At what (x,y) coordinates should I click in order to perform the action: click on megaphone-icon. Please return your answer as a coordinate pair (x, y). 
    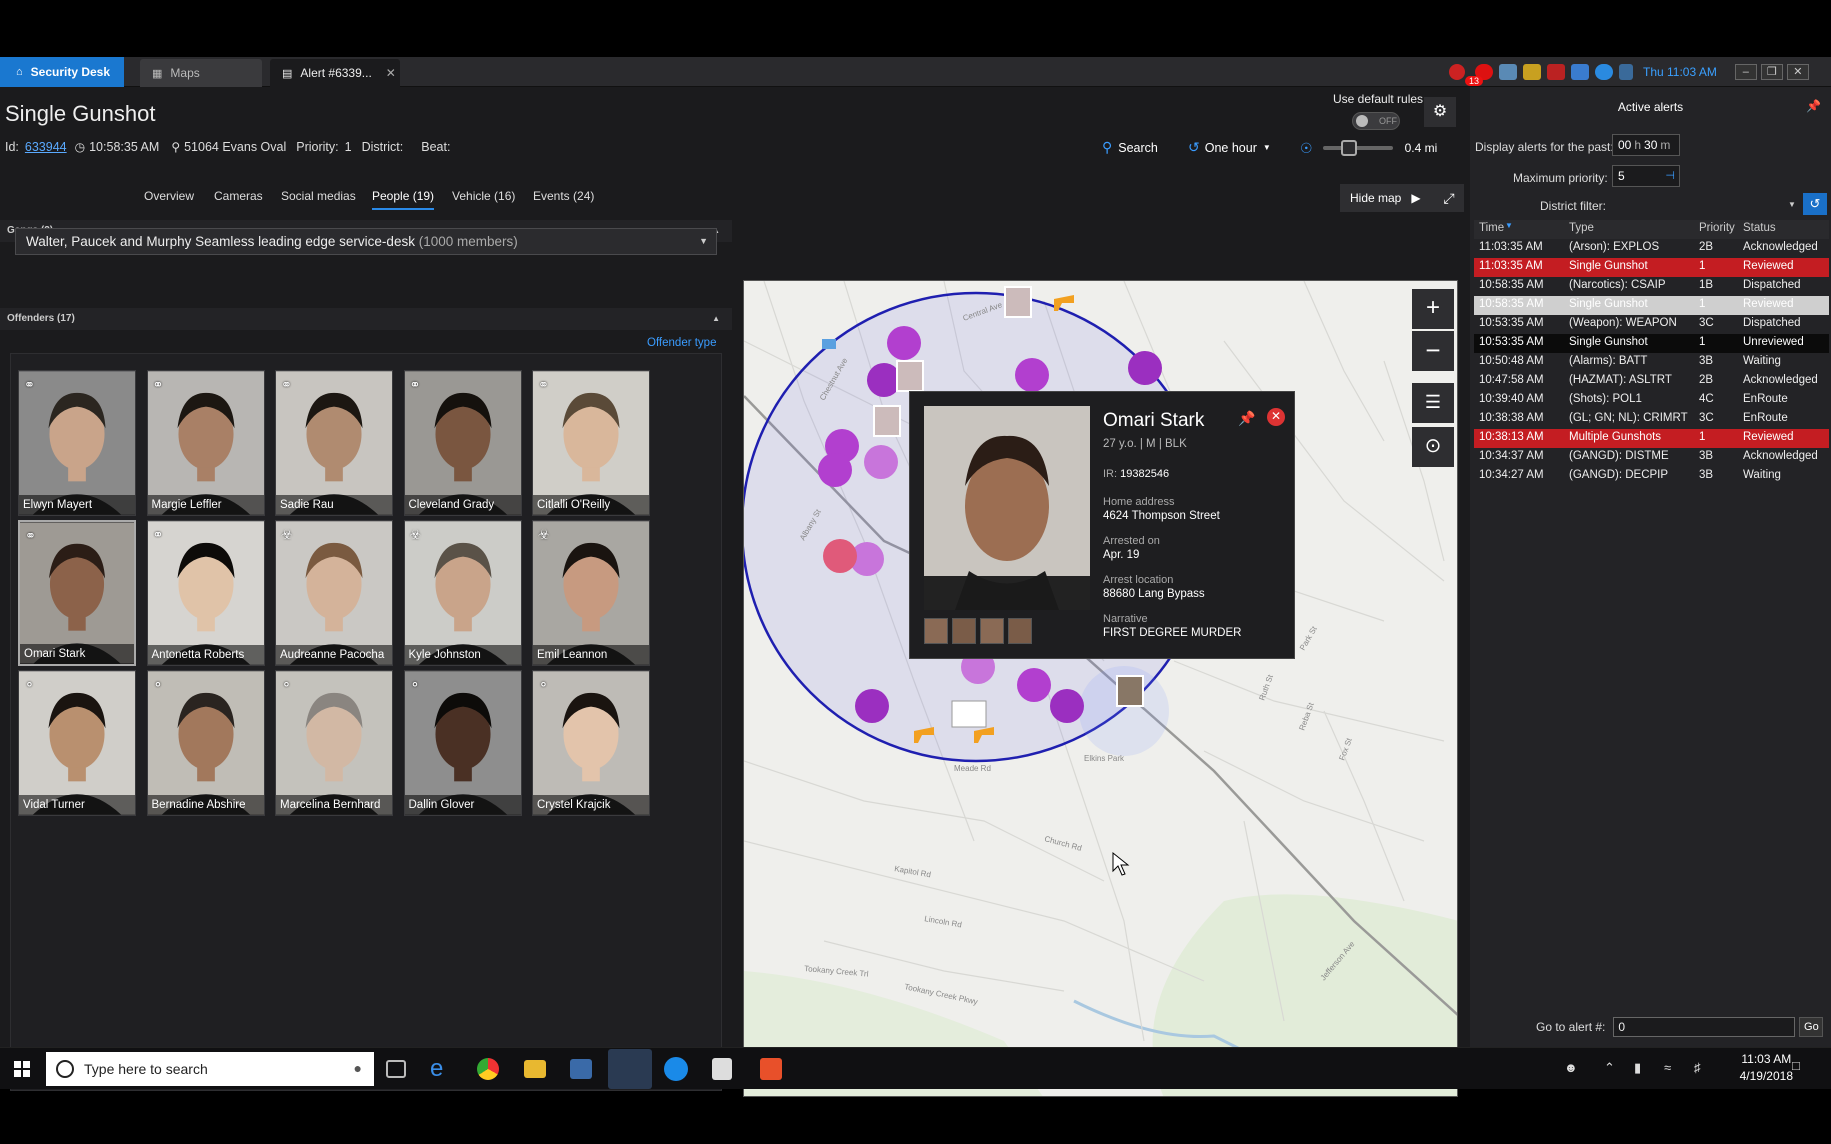
    Looking at the image, I should click on (1532, 72).